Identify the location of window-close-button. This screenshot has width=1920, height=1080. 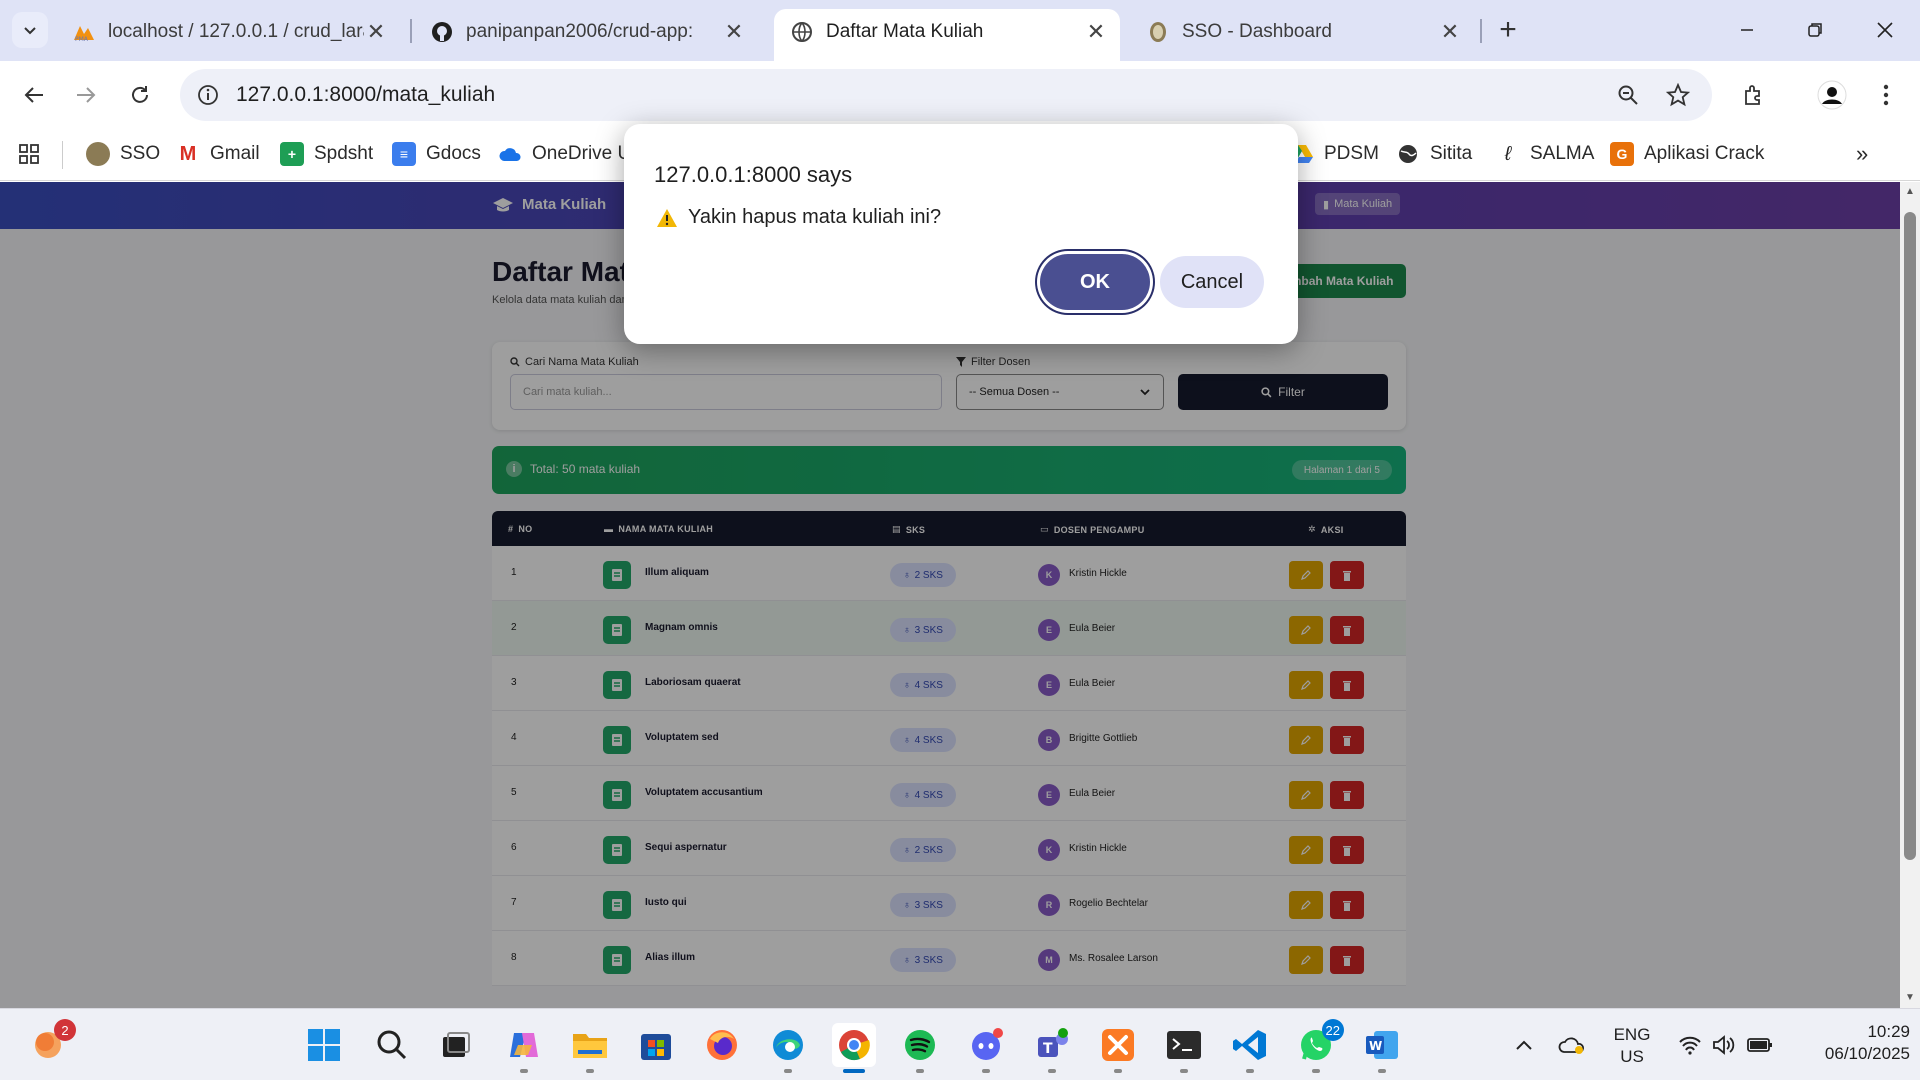
(1885, 30).